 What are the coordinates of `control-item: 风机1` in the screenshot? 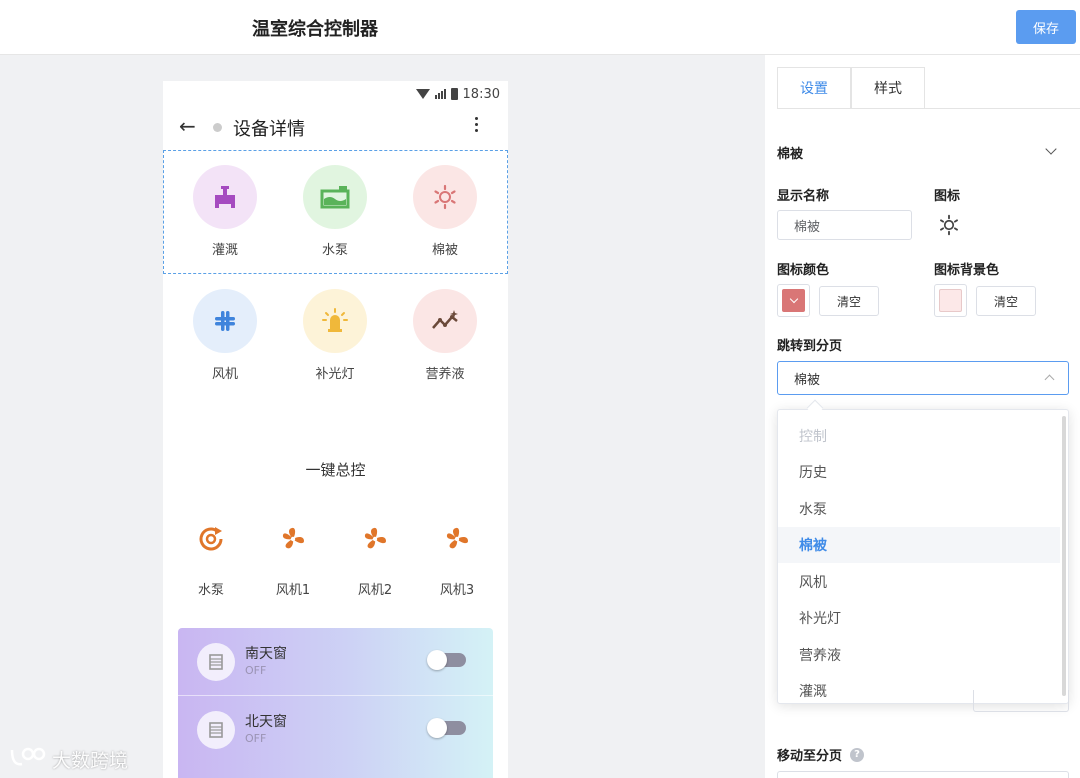 It's located at (293, 559).